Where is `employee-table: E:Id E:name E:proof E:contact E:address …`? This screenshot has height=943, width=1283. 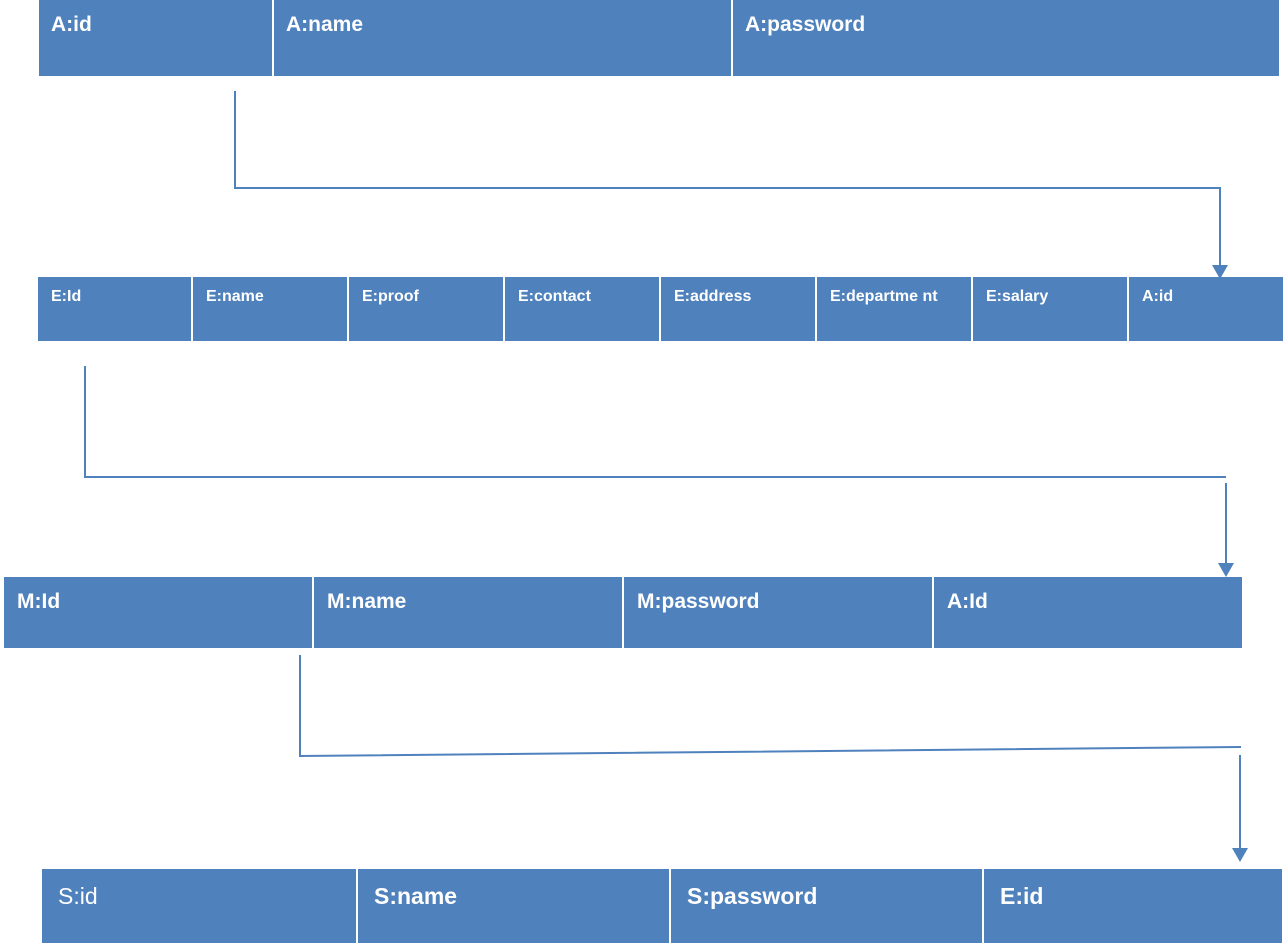
employee-table: E:Id E:name E:proof E:contact E:address … is located at coordinates (660, 309).